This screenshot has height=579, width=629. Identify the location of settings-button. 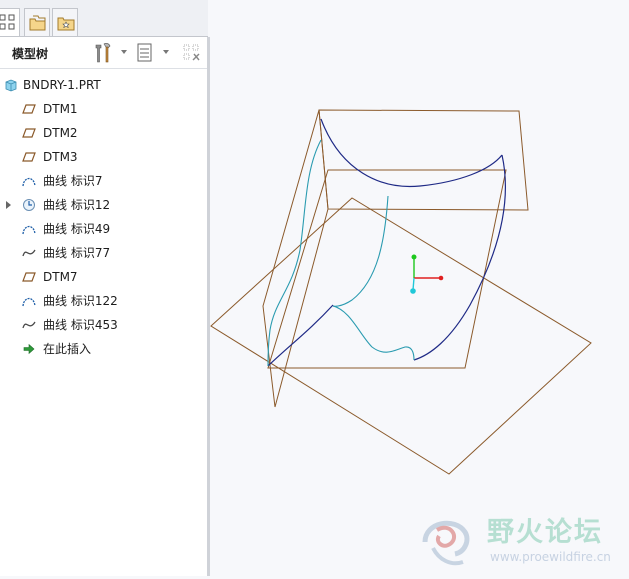
(104, 53).